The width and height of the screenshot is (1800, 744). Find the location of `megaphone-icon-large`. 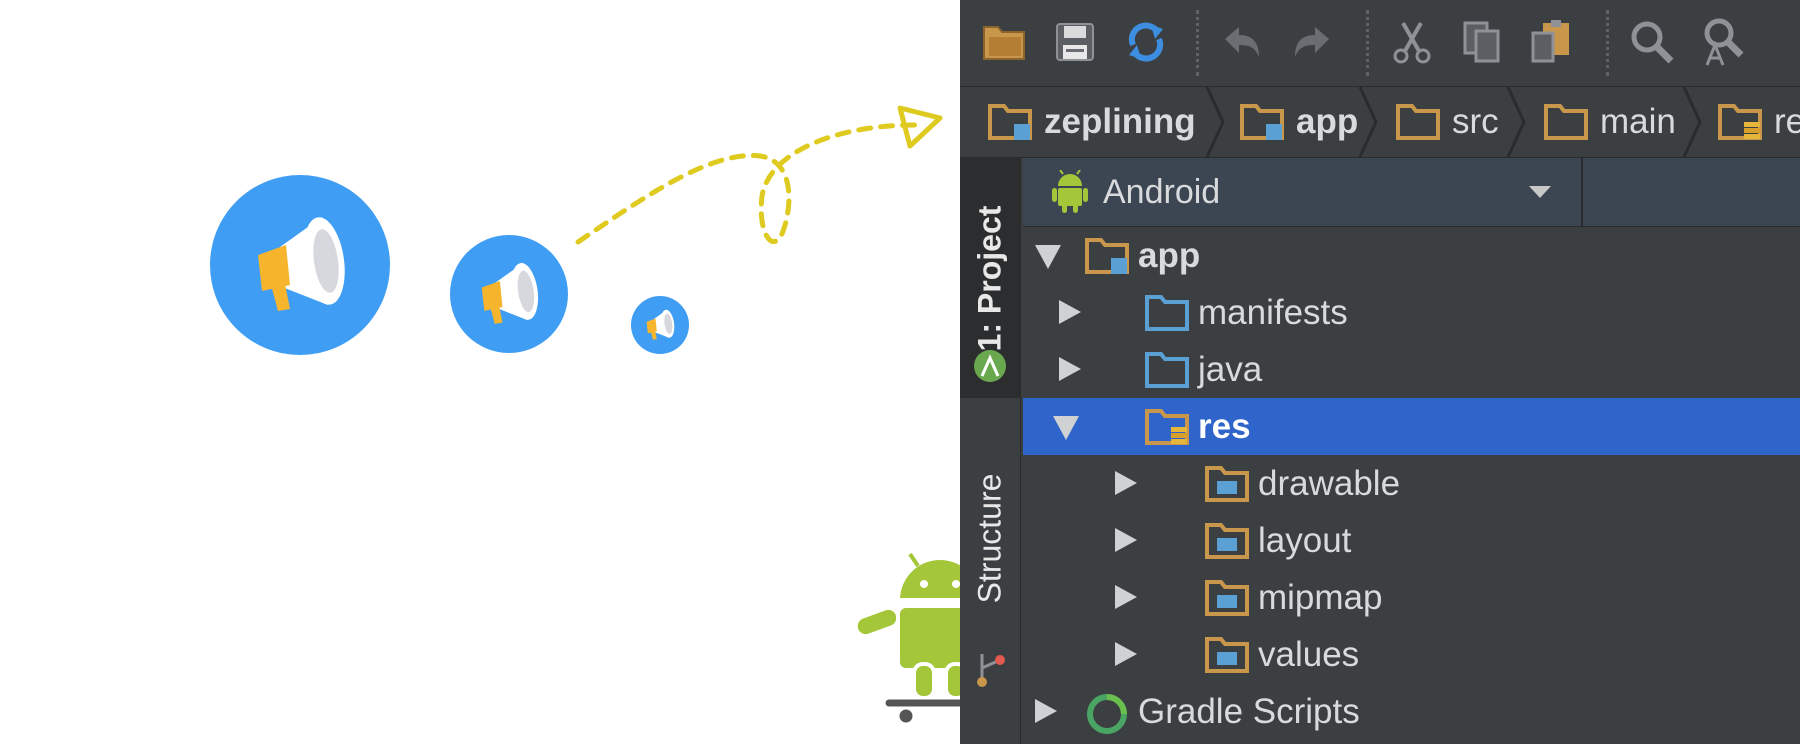

megaphone-icon-large is located at coordinates (300, 265).